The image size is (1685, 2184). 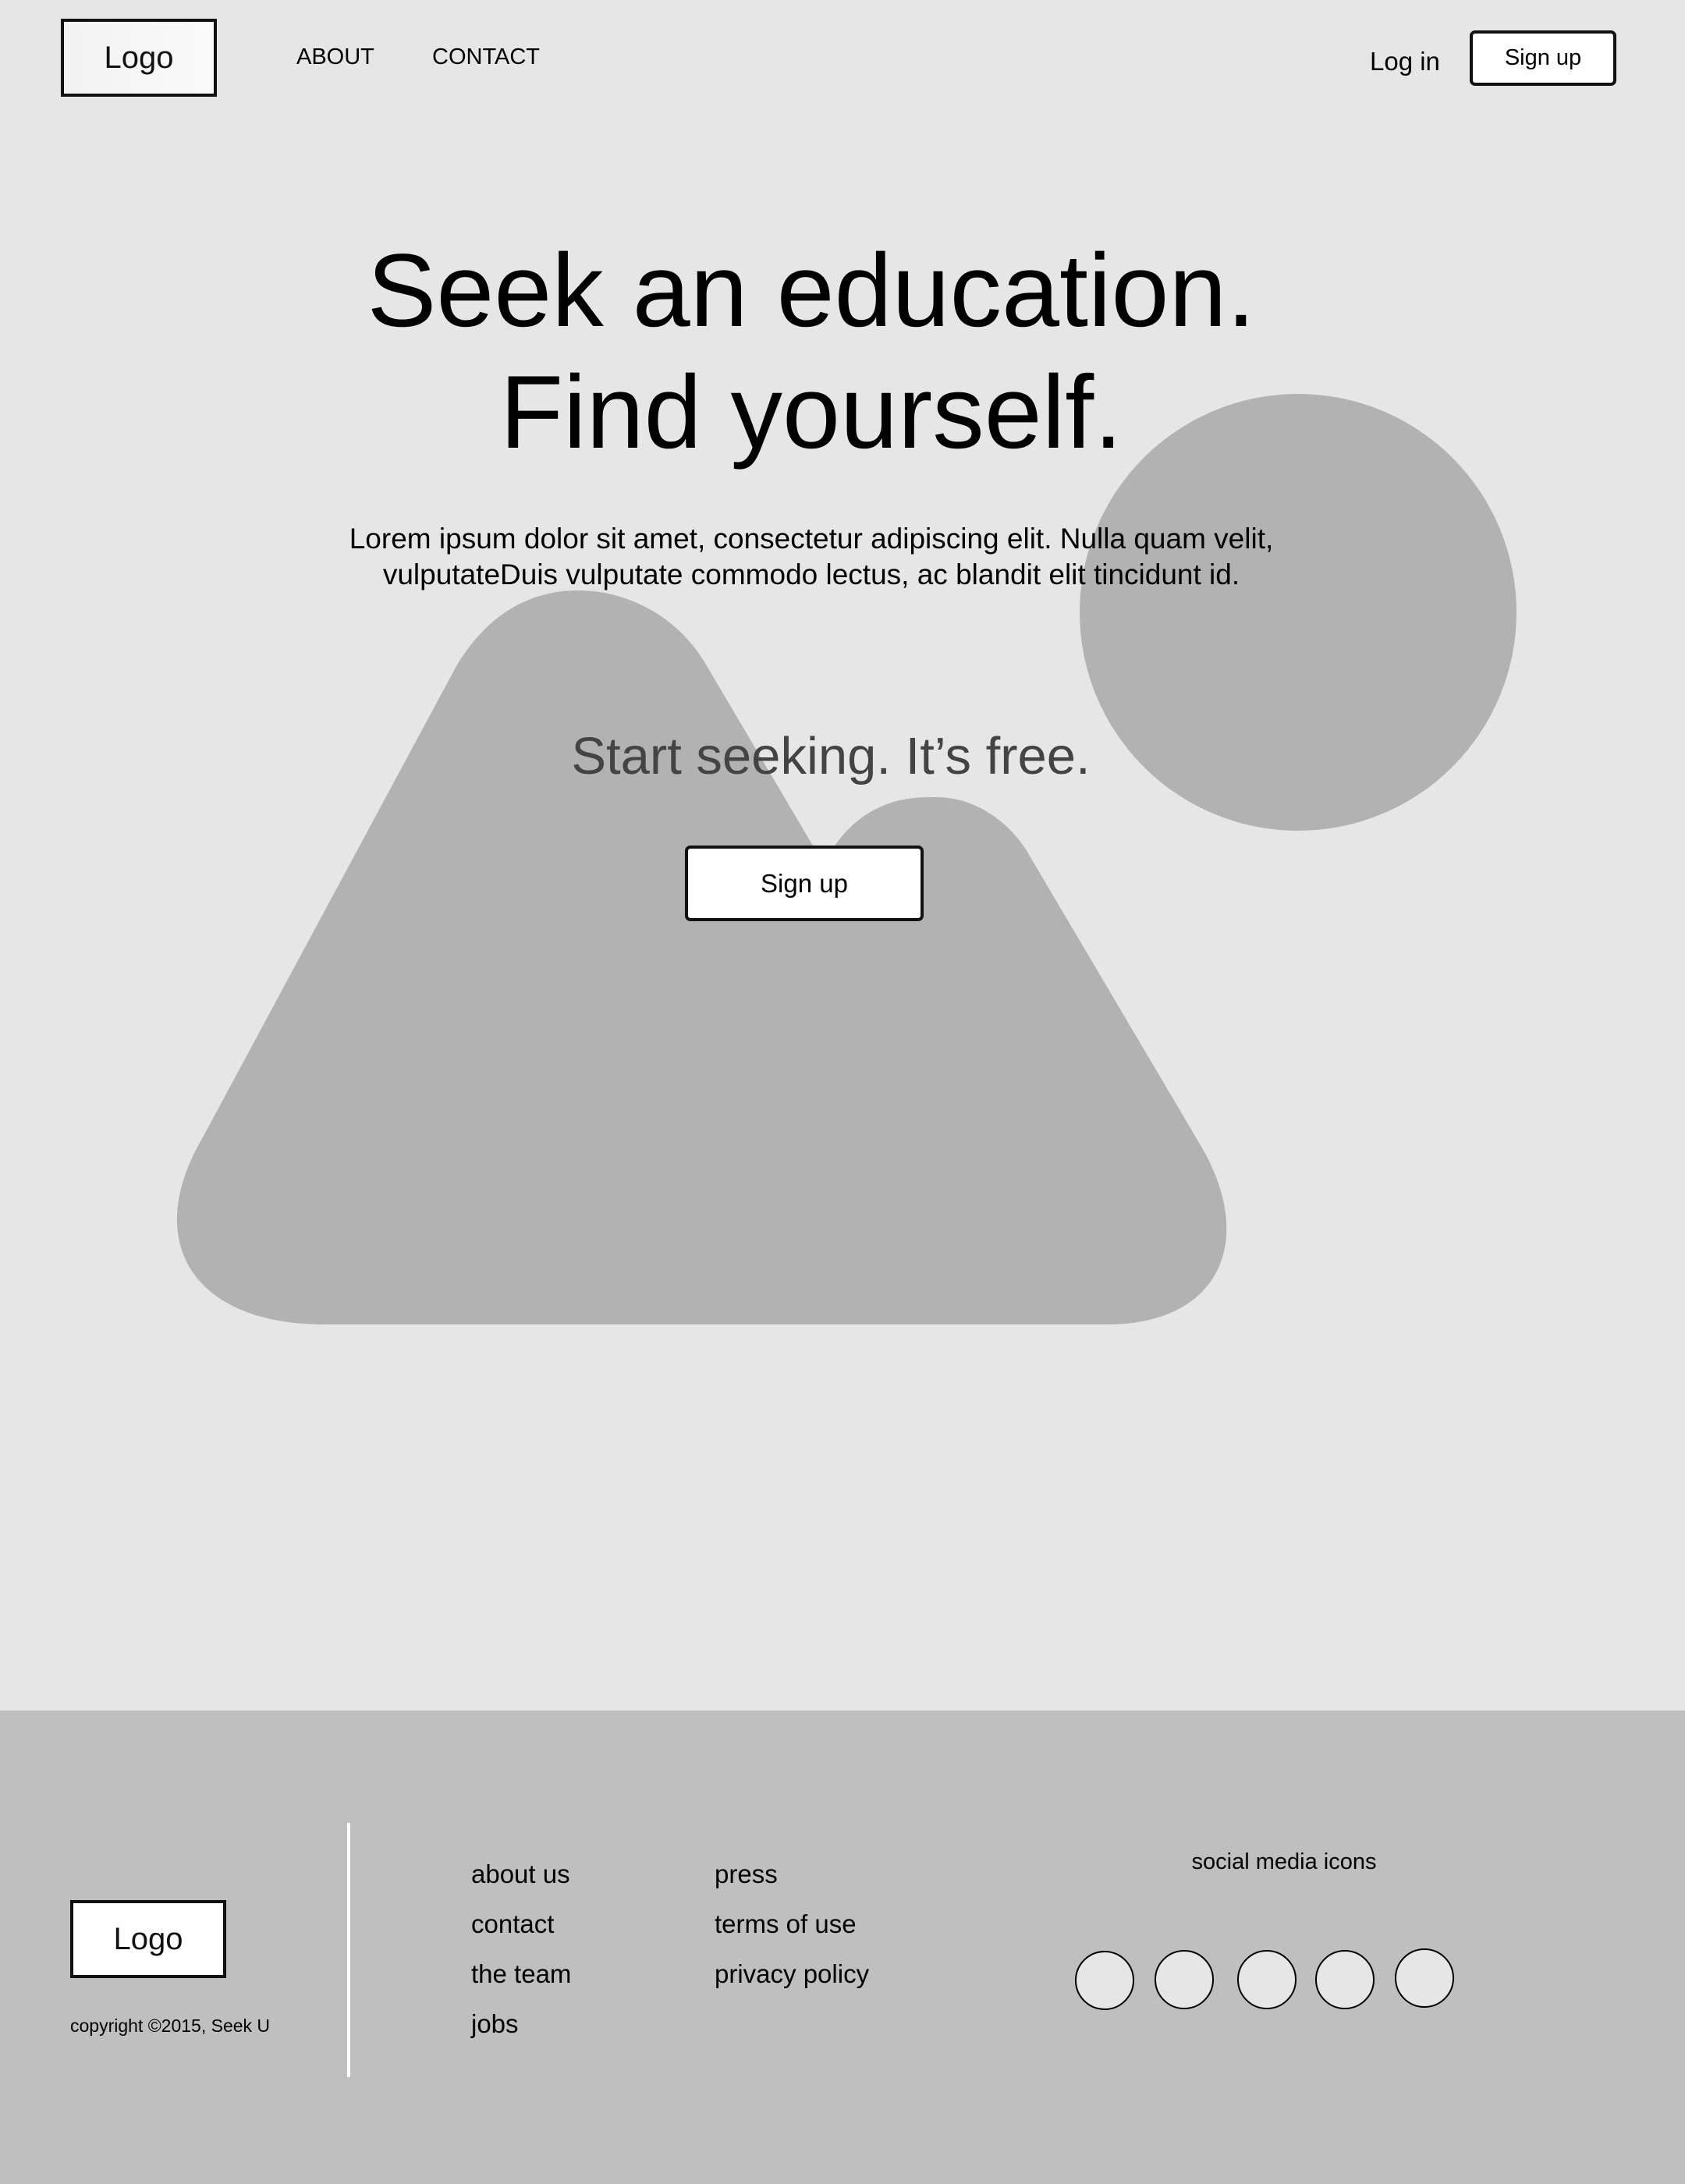 What do you see at coordinates (521, 1984) in the screenshot?
I see `footer-link-the-team: the team` at bounding box center [521, 1984].